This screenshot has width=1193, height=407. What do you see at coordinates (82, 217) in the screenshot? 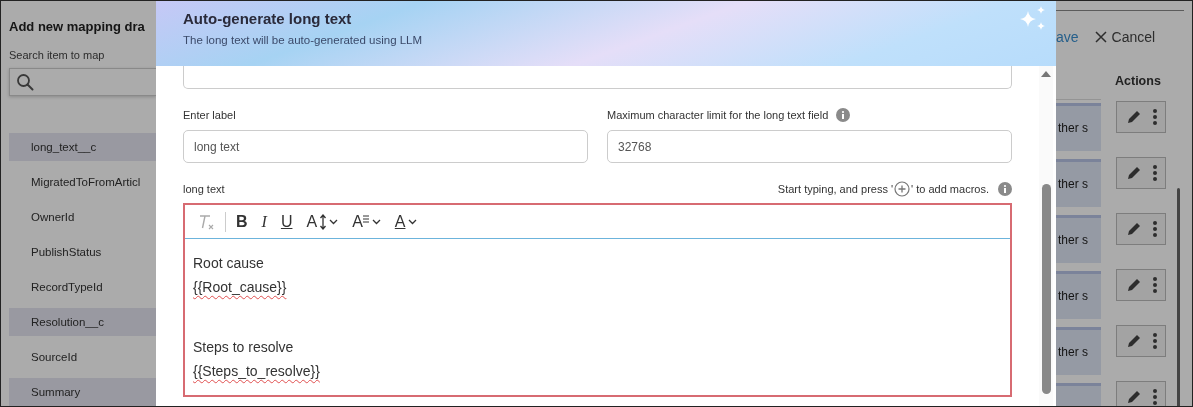
I see `mapping-item: OwnerId` at bounding box center [82, 217].